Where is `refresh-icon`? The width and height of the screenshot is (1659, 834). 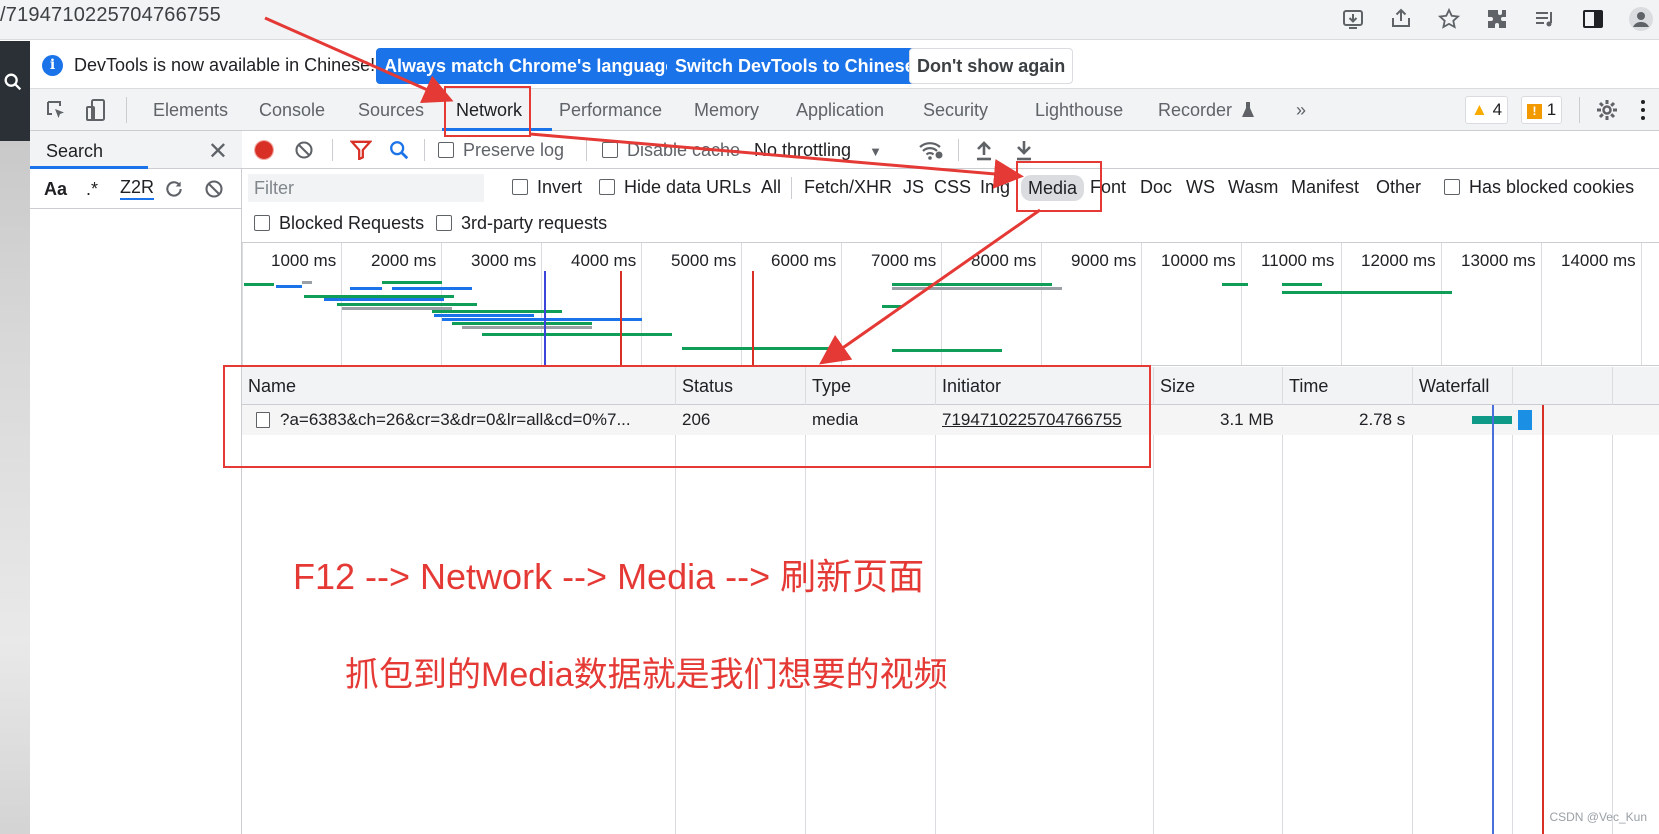 refresh-icon is located at coordinates (174, 189).